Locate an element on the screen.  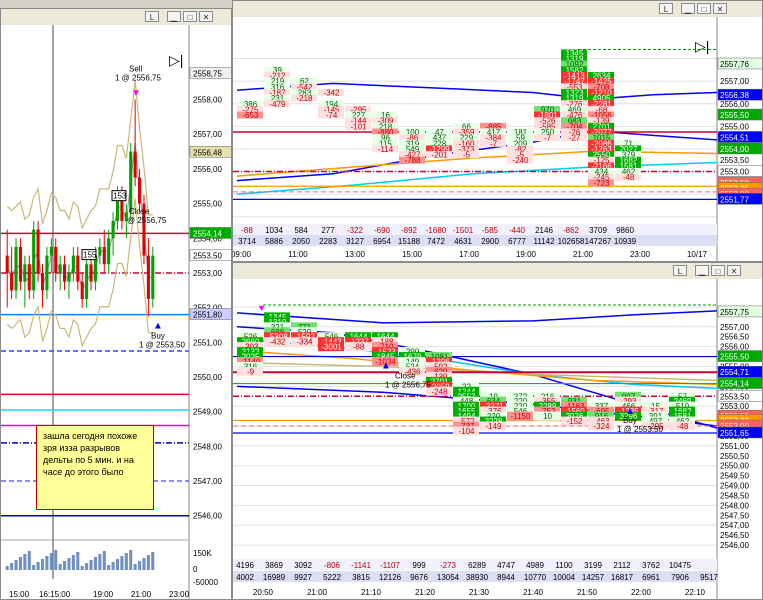
time-tick-label: 21:50 is located at coordinates (587, 592).